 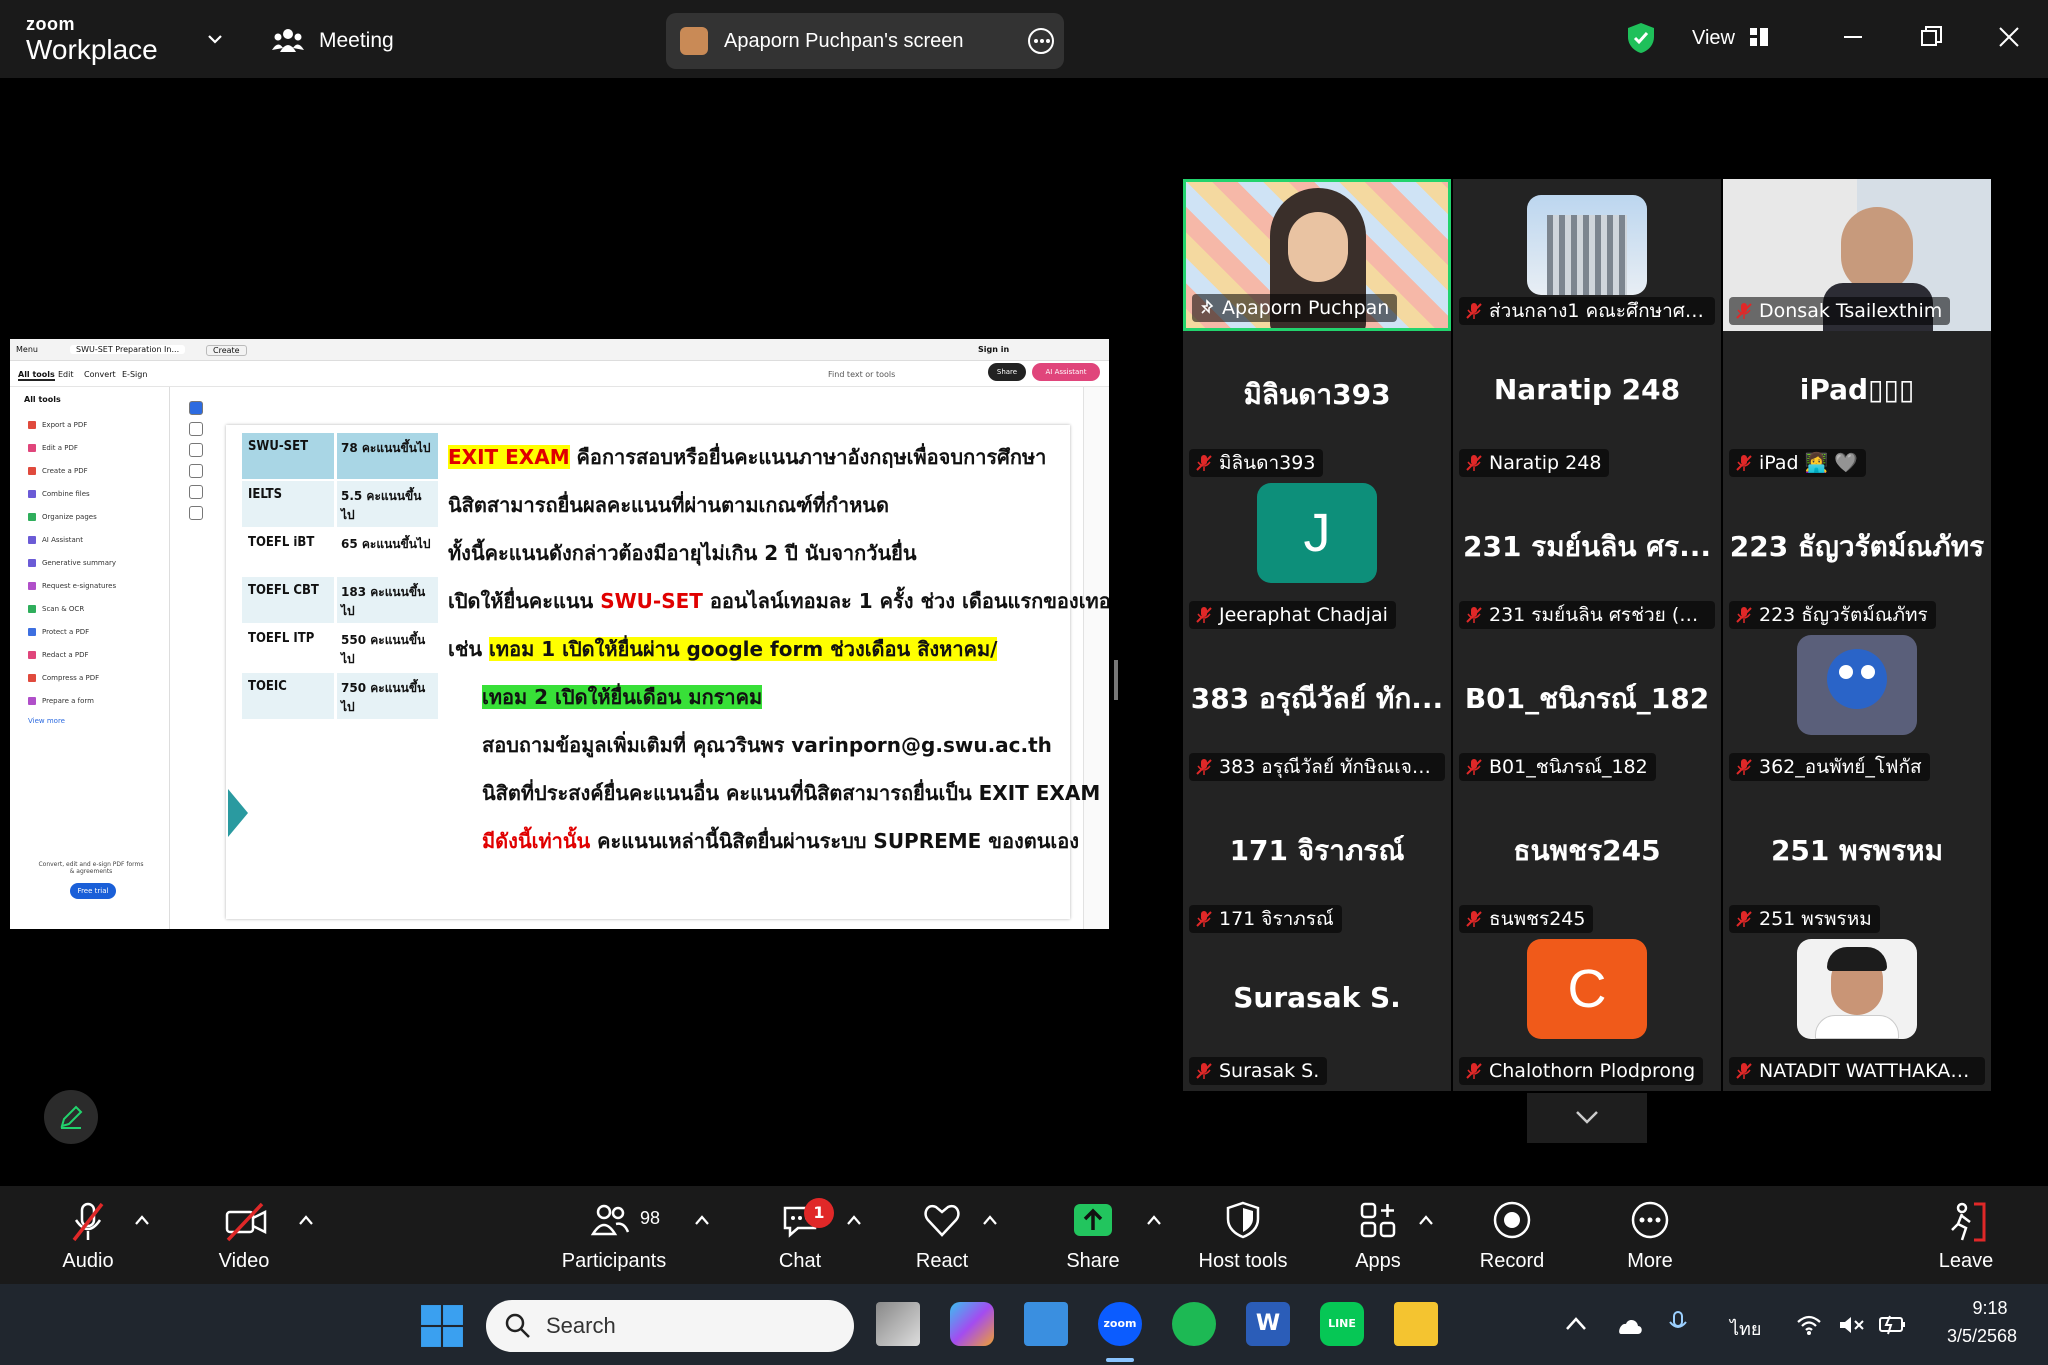 What do you see at coordinates (865, 41) in the screenshot?
I see `screen-share-indicator: Apaporn Puchpan's screen` at bounding box center [865, 41].